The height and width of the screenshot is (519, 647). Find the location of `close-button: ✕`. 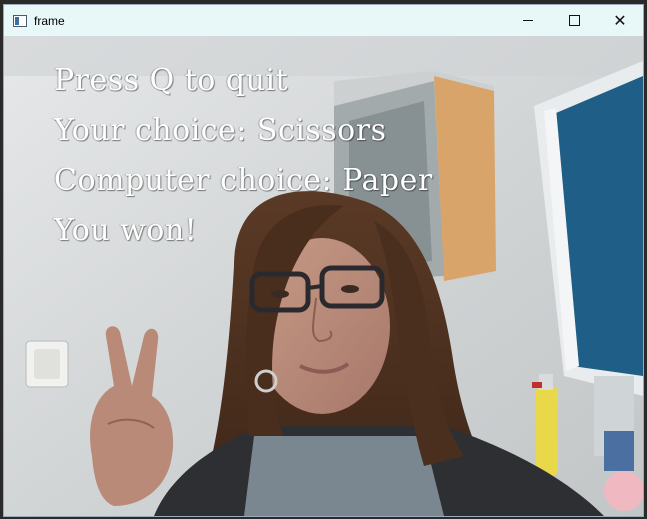

close-button: ✕ is located at coordinates (620, 20).